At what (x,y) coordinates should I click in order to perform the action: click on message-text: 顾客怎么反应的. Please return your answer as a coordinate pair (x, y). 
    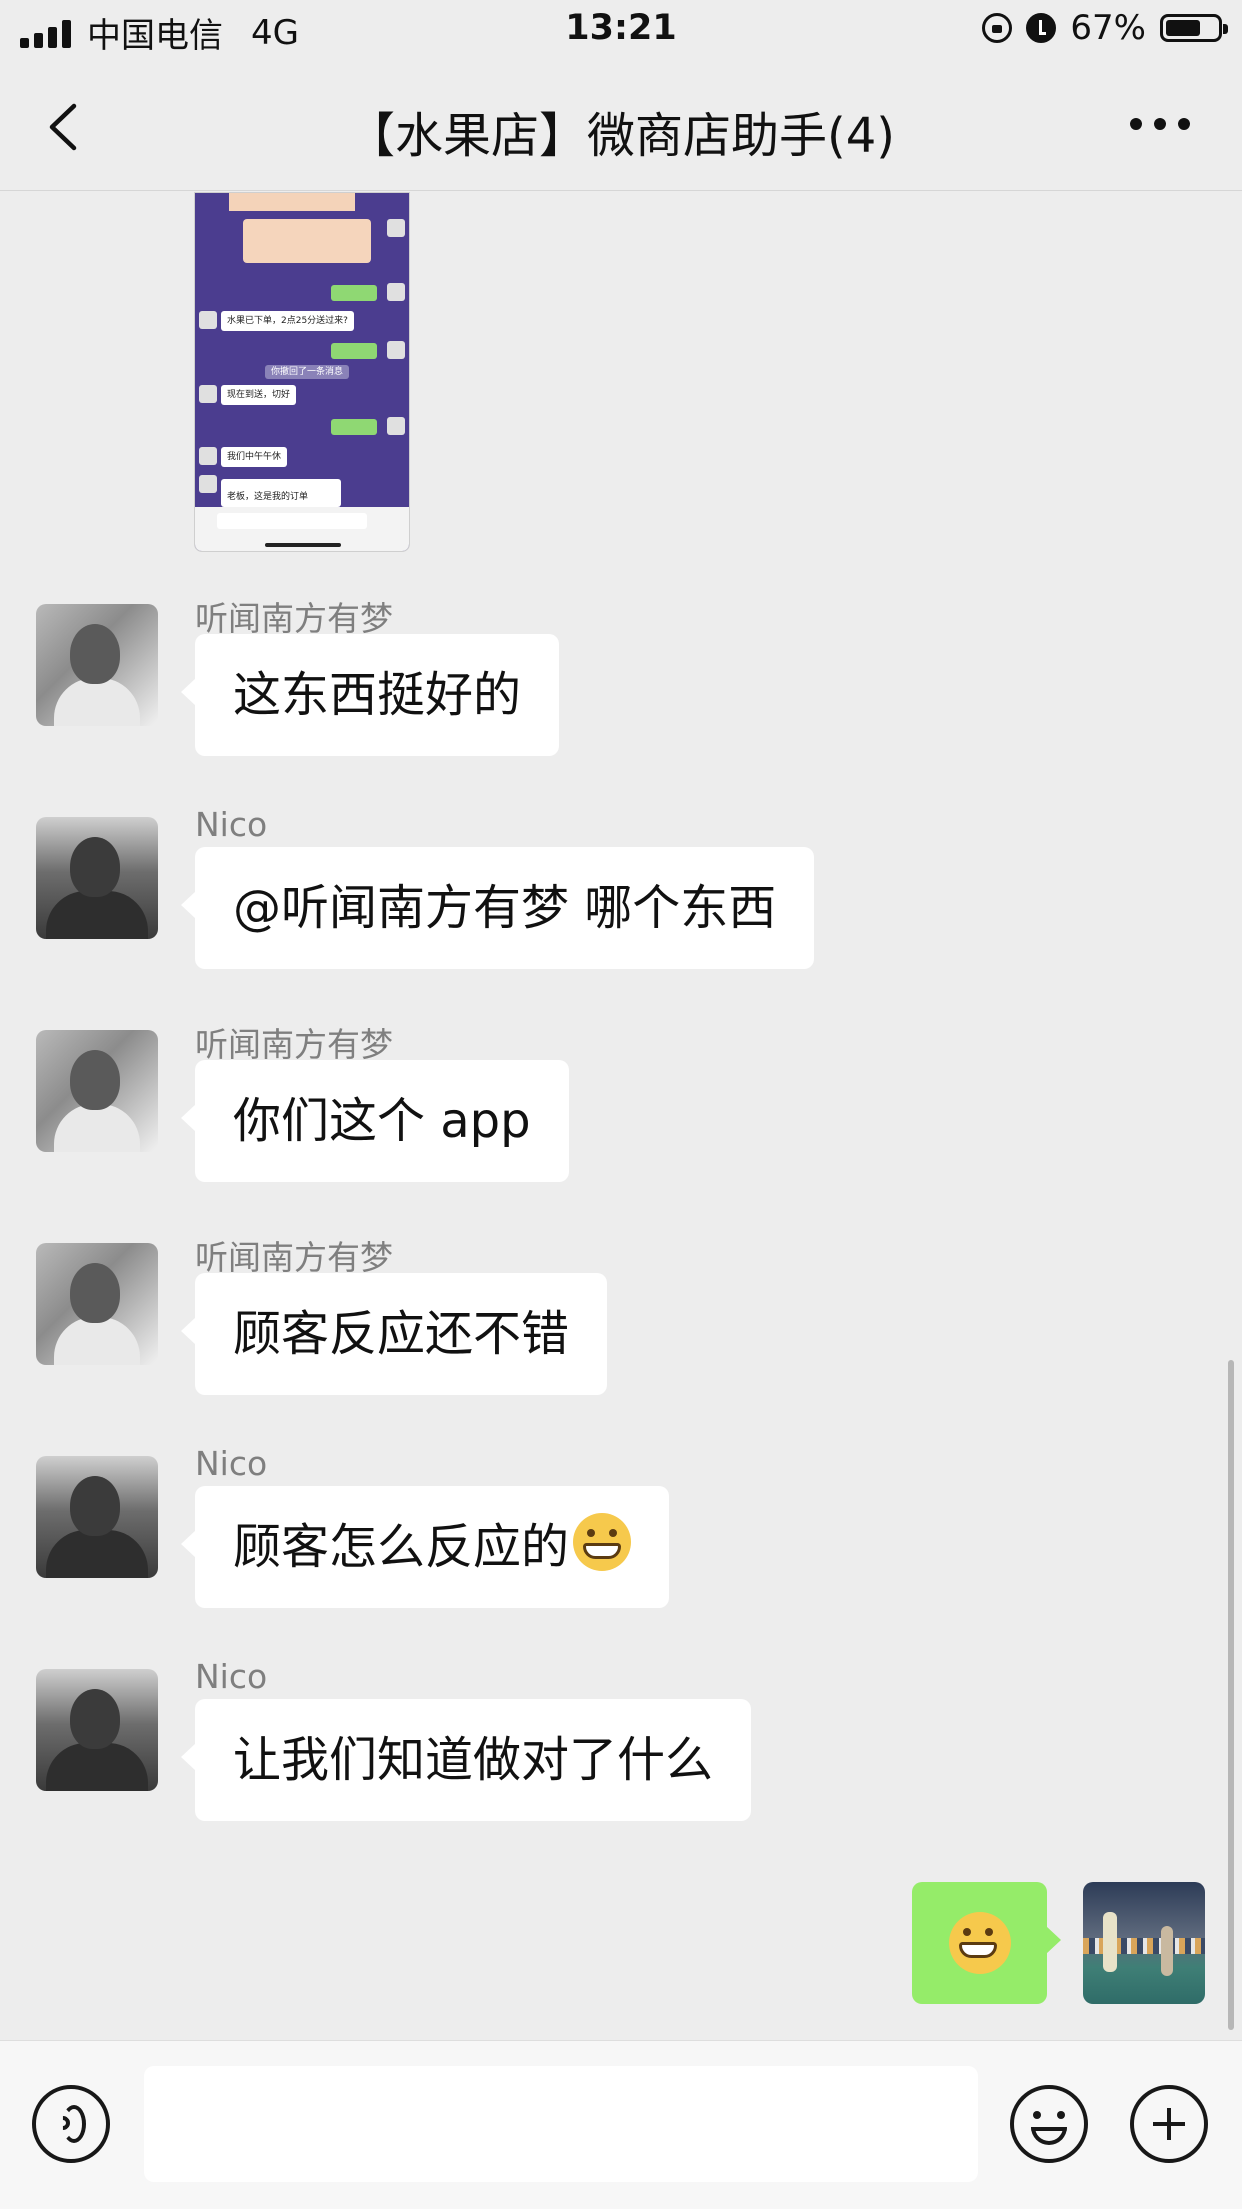
    Looking at the image, I should click on (401, 1547).